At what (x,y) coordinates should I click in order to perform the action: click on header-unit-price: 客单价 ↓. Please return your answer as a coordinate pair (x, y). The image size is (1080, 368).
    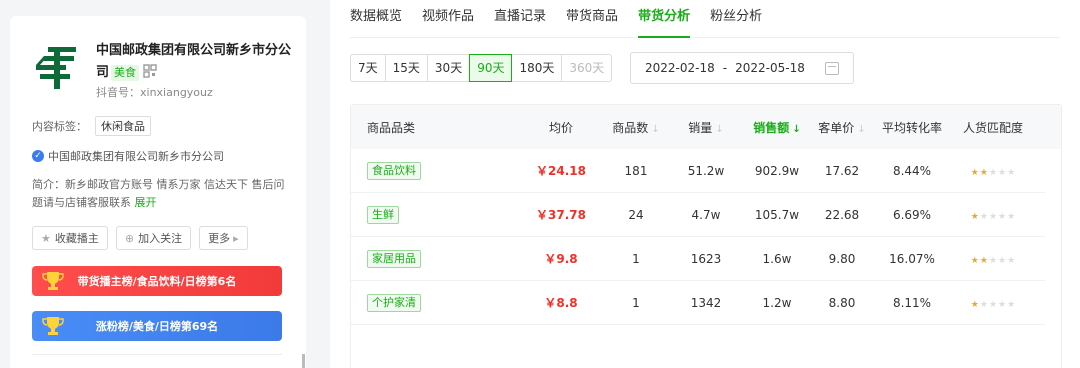
    Looking at the image, I should click on (842, 127).